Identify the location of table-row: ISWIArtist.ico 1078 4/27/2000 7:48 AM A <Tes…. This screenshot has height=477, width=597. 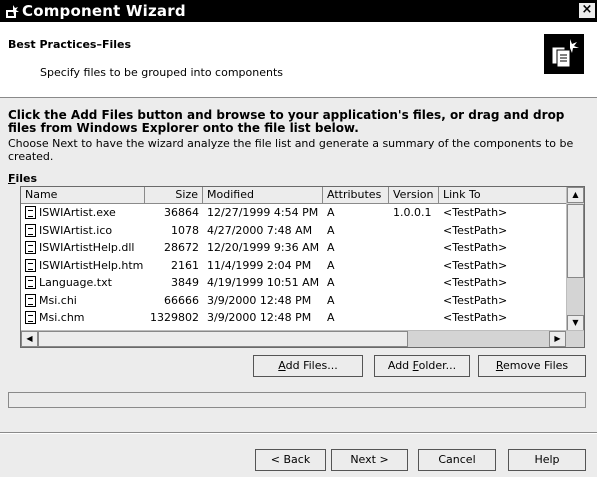
(293, 231).